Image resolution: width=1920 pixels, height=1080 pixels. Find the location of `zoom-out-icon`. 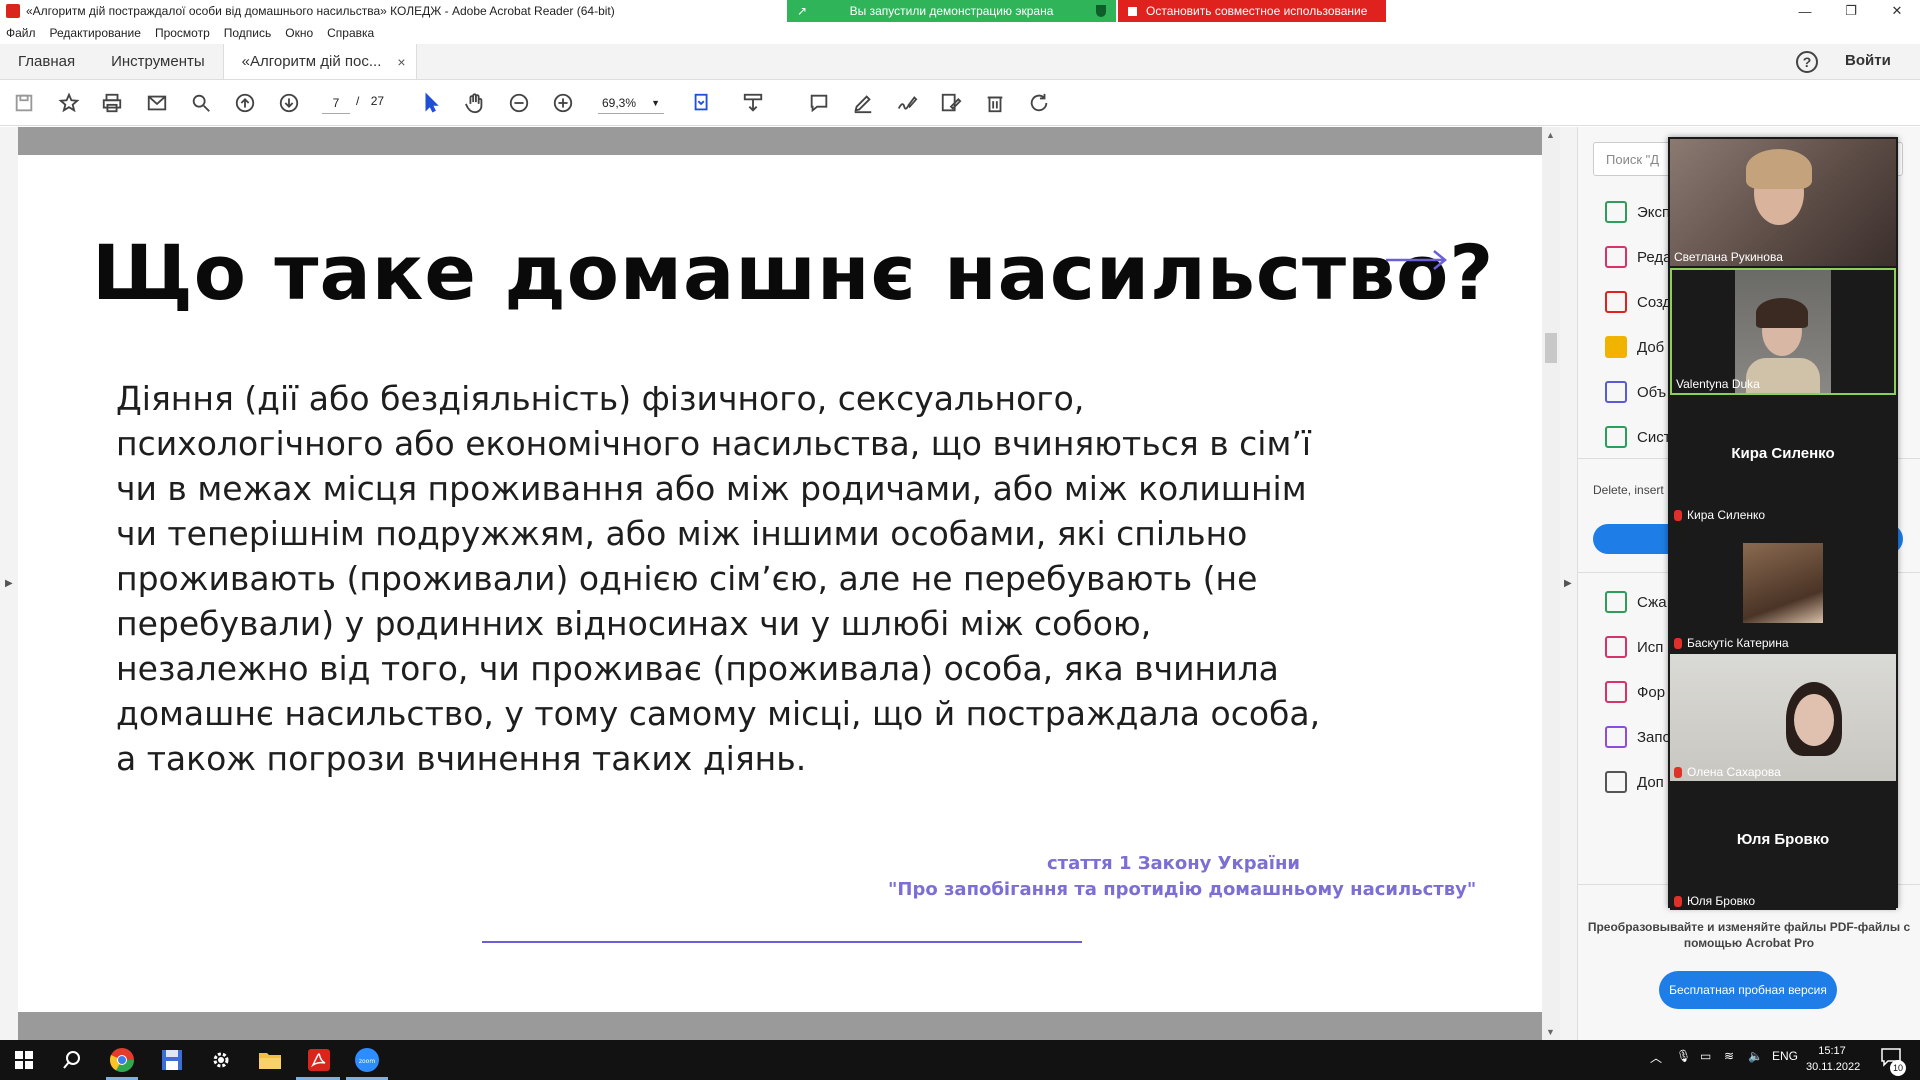

zoom-out-icon is located at coordinates (519, 103).